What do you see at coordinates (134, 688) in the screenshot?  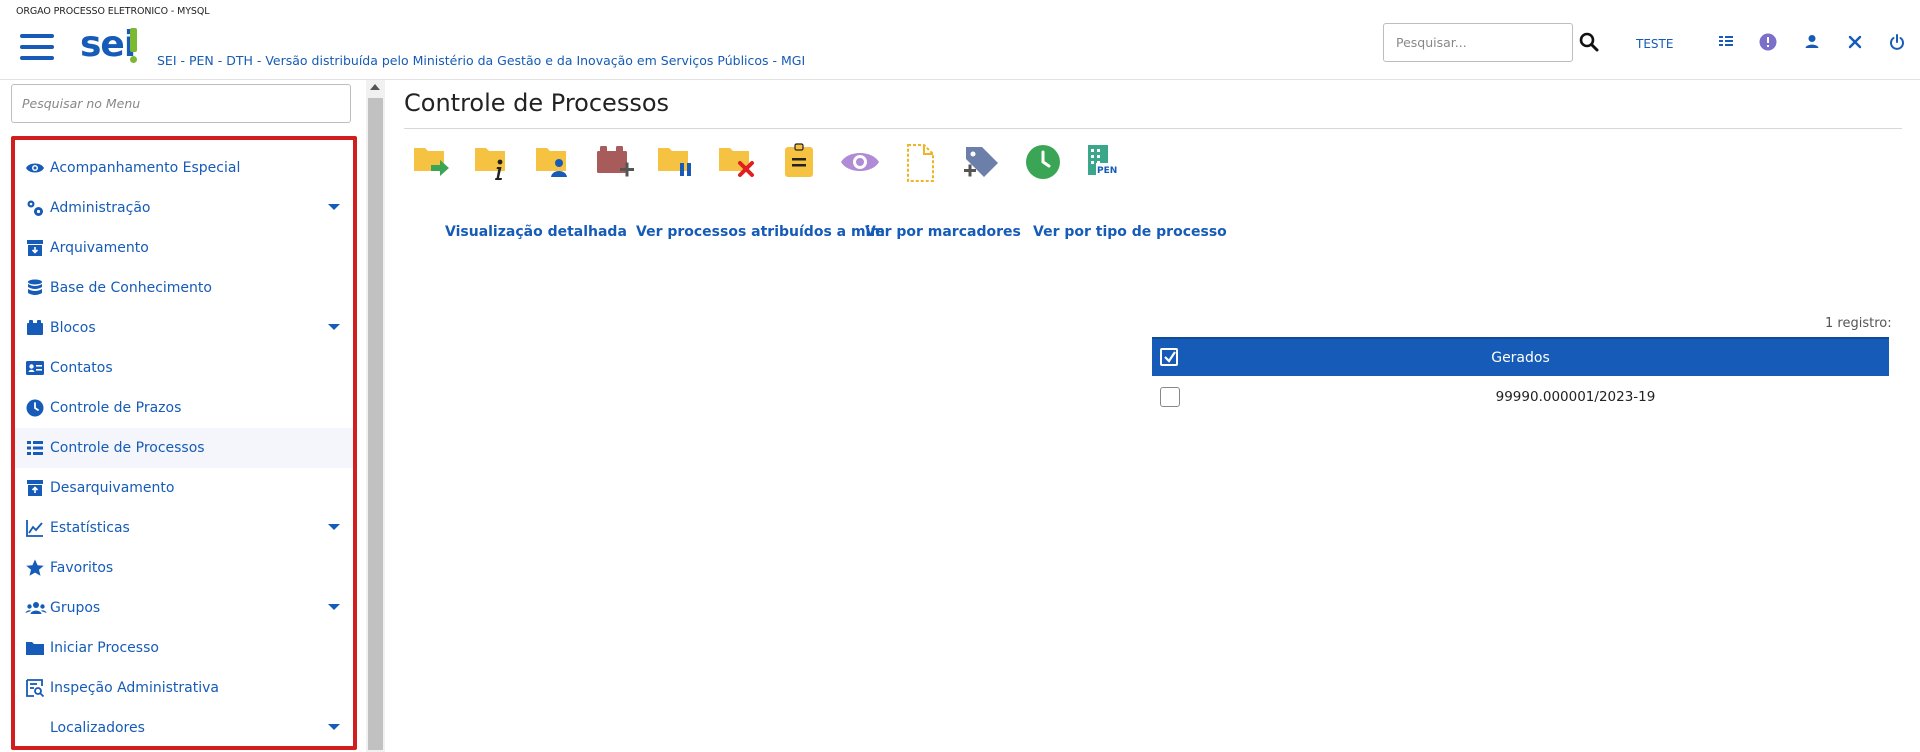 I see `sidebar-item-label: Inspeção Administrativa` at bounding box center [134, 688].